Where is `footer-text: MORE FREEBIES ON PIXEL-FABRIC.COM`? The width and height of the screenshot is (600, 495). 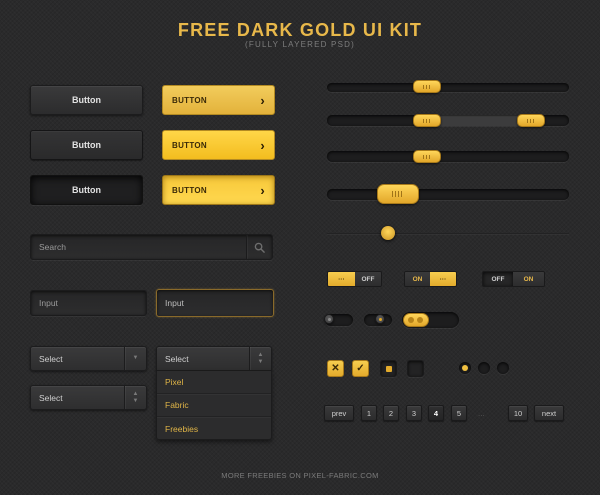
footer-text: MORE FREEBIES ON PIXEL-FABRIC.COM is located at coordinates (300, 475).